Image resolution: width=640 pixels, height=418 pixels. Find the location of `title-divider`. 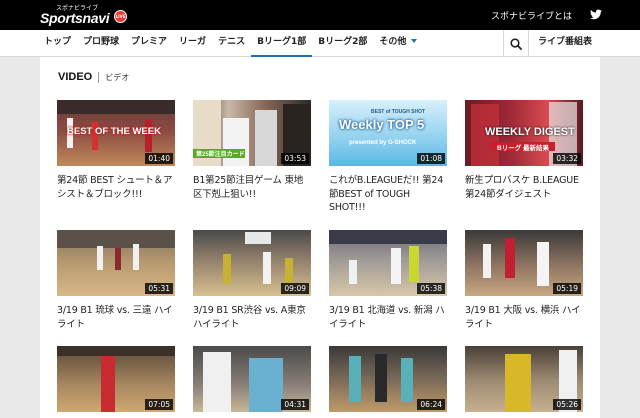

title-divider is located at coordinates (99, 77).